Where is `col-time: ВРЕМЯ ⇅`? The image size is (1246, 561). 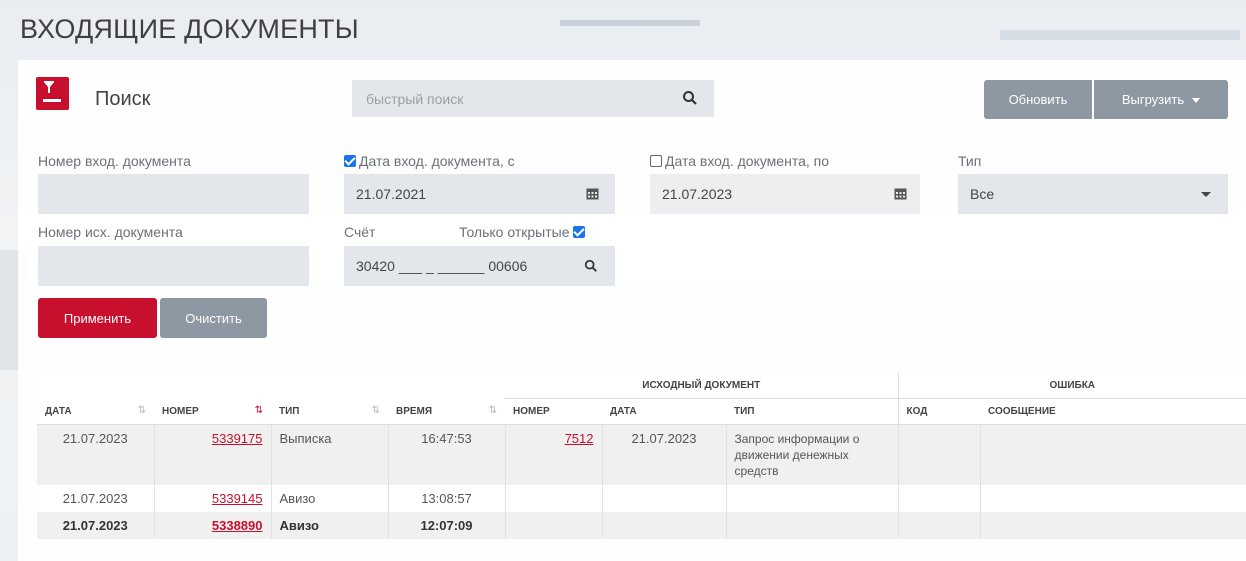
col-time: ВРЕМЯ ⇅ is located at coordinates (446, 411).